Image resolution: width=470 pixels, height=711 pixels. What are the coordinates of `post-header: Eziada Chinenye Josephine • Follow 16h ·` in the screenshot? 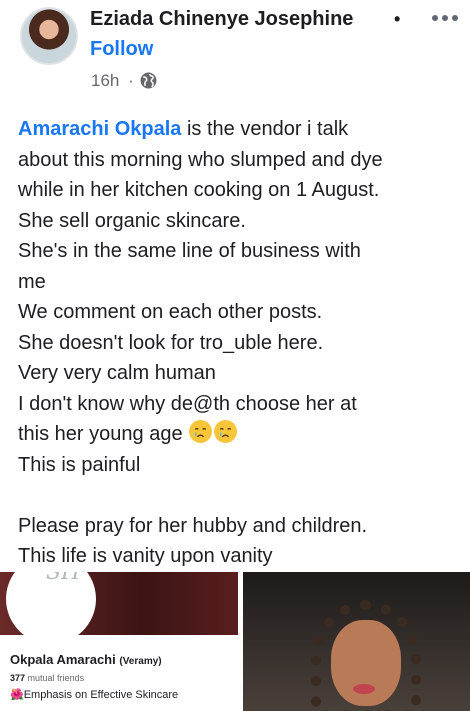 It's located at (235, 48).